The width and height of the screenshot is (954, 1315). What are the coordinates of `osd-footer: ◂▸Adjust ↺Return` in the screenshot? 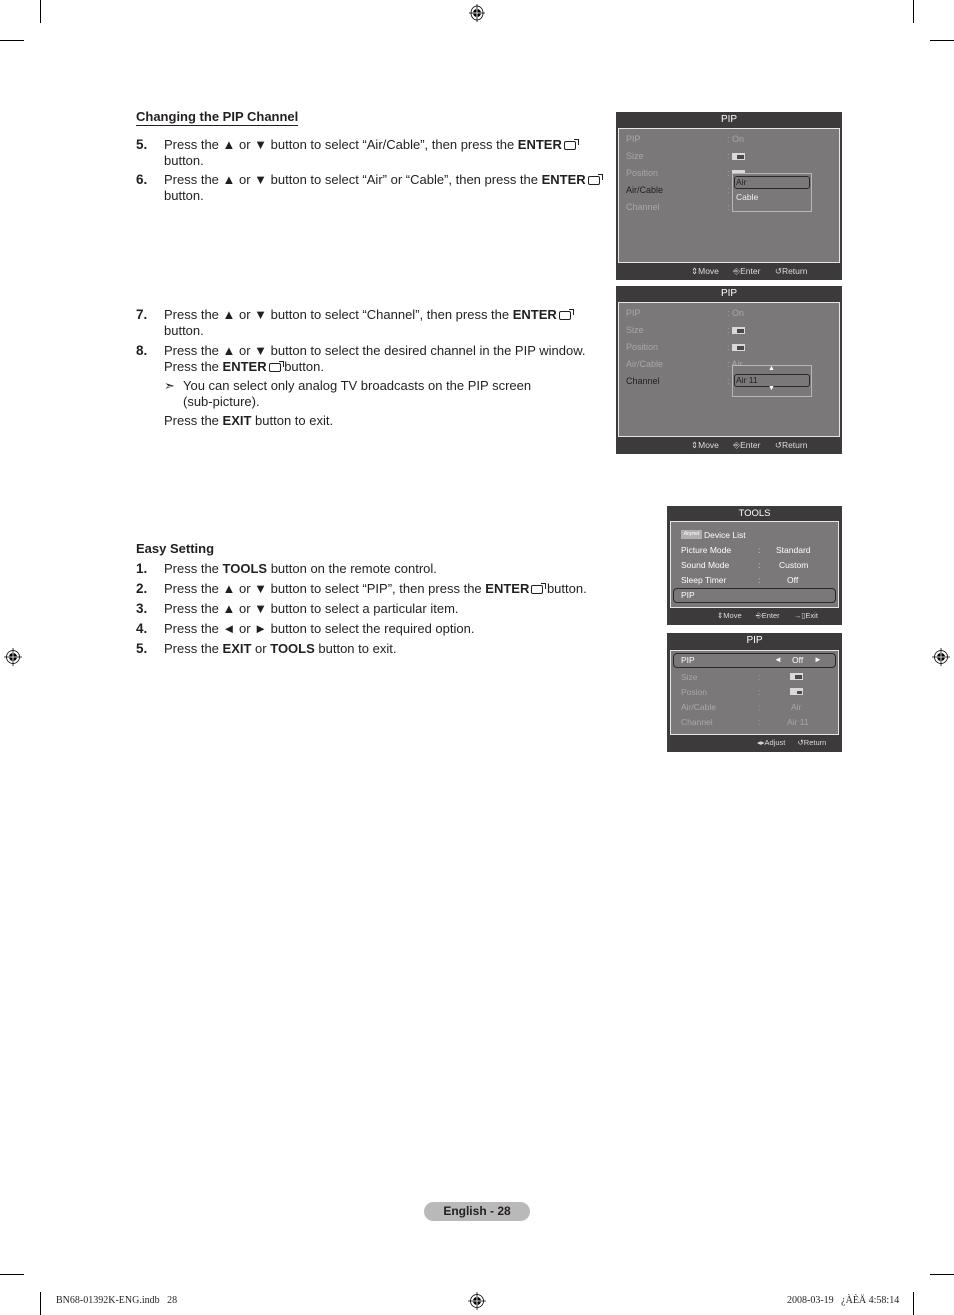 It's located at (792, 742).